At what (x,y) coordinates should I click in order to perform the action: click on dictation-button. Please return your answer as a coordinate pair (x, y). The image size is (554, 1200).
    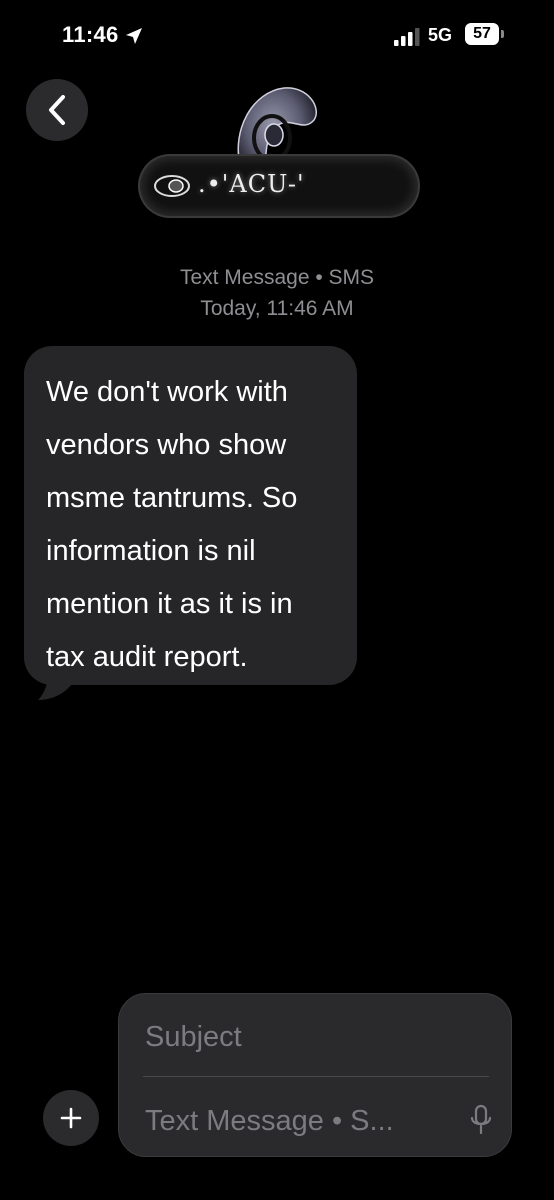
    Looking at the image, I should click on (481, 1120).